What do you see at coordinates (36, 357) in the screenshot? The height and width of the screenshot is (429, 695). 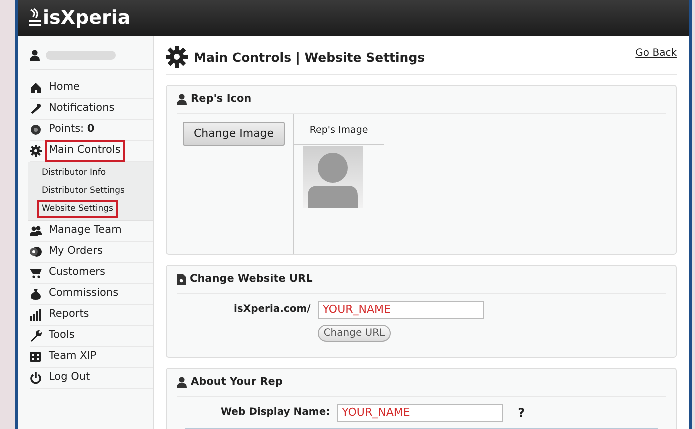 I see `grid-icon` at bounding box center [36, 357].